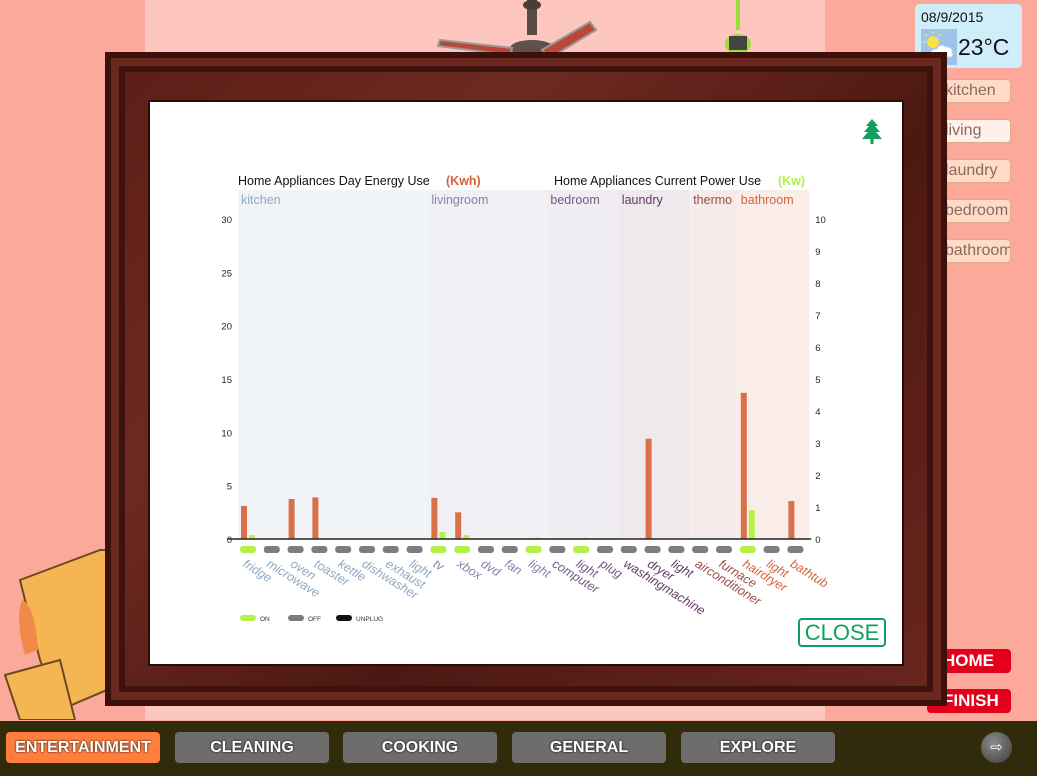 This screenshot has width=1037, height=776. I want to click on status-pill-fan, so click(509, 549).